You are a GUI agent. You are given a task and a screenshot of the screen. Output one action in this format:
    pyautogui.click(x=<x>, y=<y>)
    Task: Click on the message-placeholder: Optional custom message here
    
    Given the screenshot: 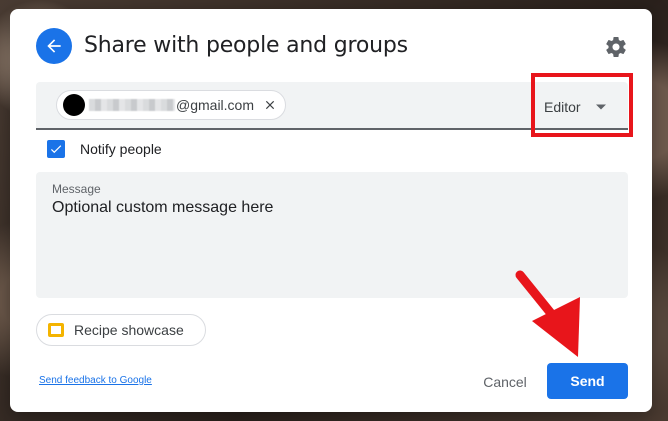 What is the action you would take?
    pyautogui.click(x=163, y=207)
    